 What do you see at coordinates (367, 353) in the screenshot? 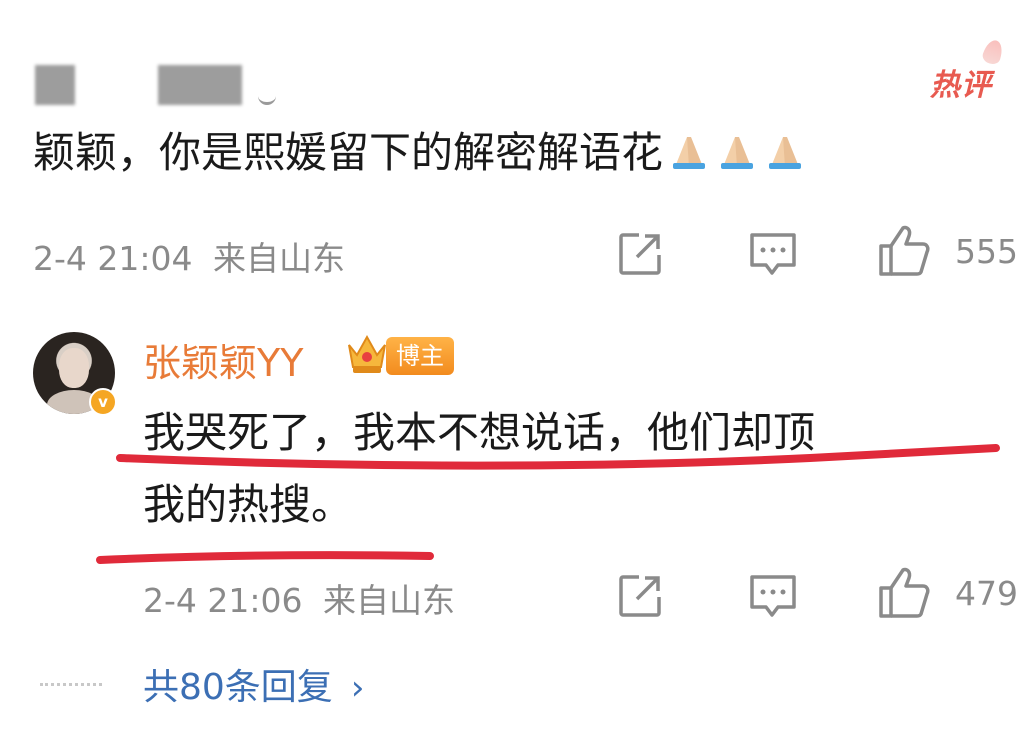
I see `crown-icon` at bounding box center [367, 353].